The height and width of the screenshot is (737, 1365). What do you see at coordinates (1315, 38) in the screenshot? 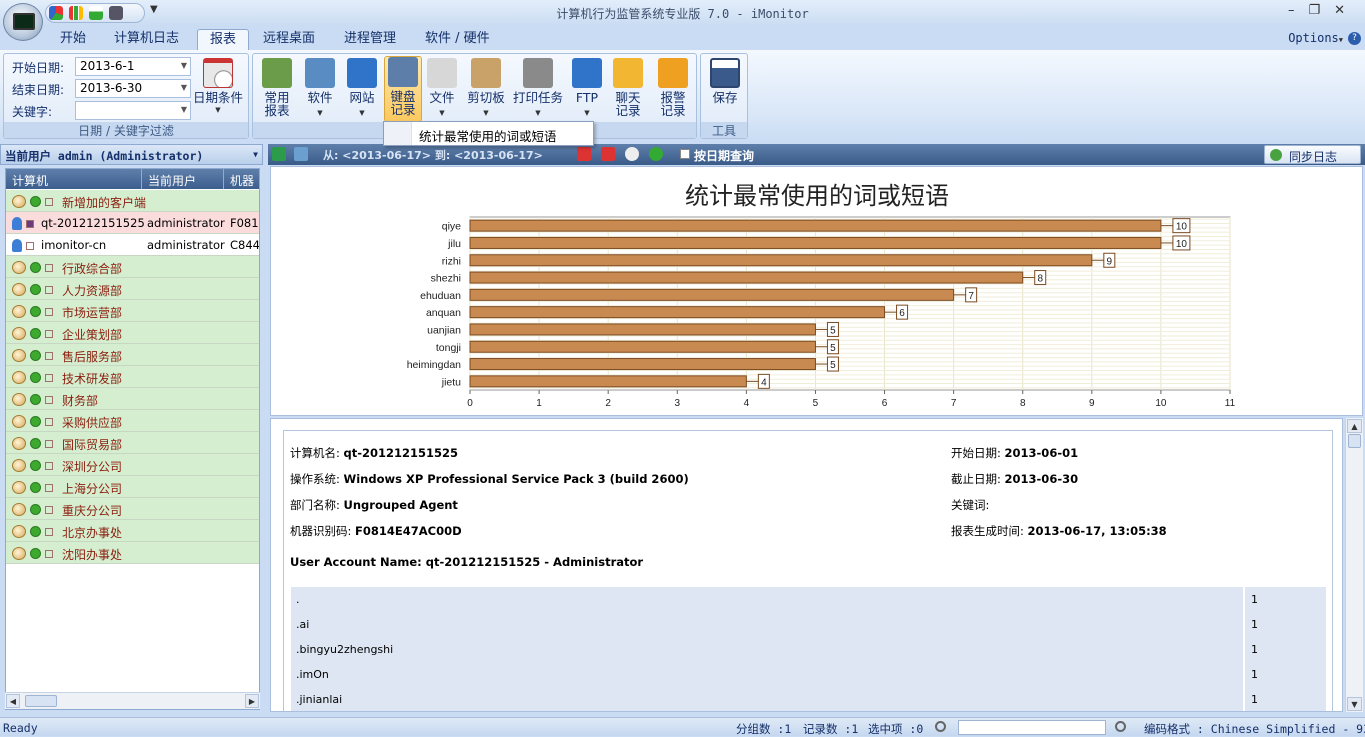
I see `options-menu: Options▼` at bounding box center [1315, 38].